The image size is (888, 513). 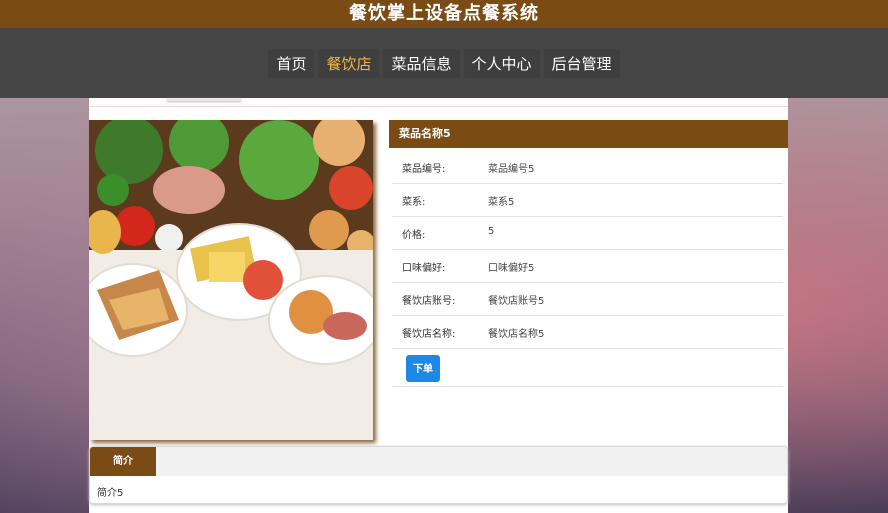 I want to click on nav-item-dishes: 菜品信息, so click(x=421, y=63).